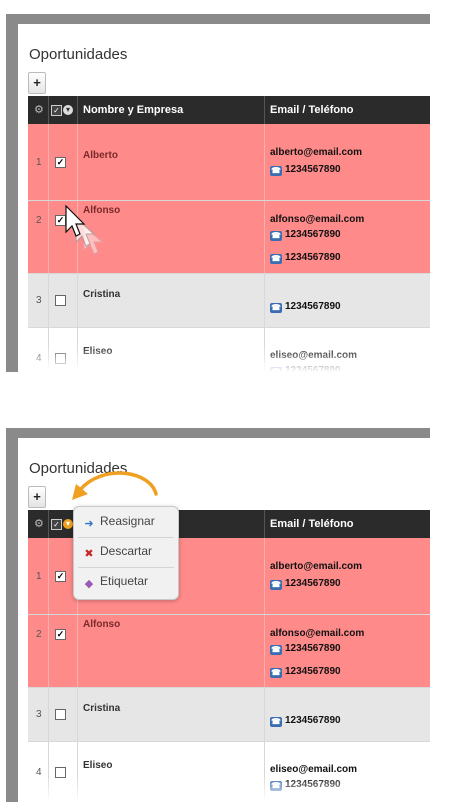 Image resolution: width=462 pixels, height=808 pixels. What do you see at coordinates (84, 229) in the screenshot?
I see `mouse-pointer-icon` at bounding box center [84, 229].